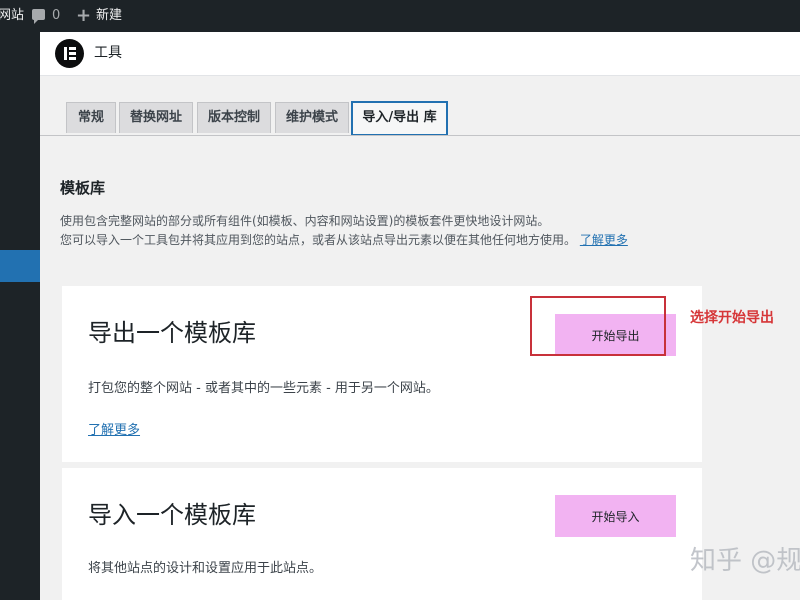 The width and height of the screenshot is (800, 600). Describe the element at coordinates (114, 428) in the screenshot. I see `export-learn-more-link: 了解更多` at that location.